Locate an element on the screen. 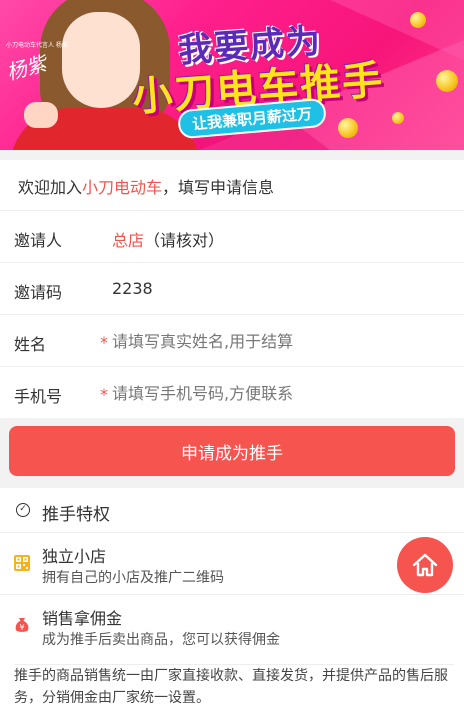  apply-button: 申请成为推手 is located at coordinates (232, 451).